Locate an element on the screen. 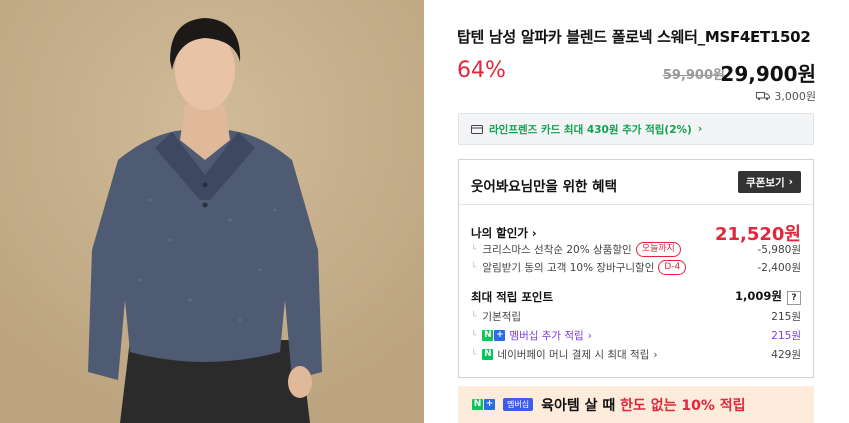 The width and height of the screenshot is (849, 423). product-title: 탑텐 남성 알파카 블렌드 폴로넥 스웨터_MSF4ET1502 is located at coordinates (634, 37).